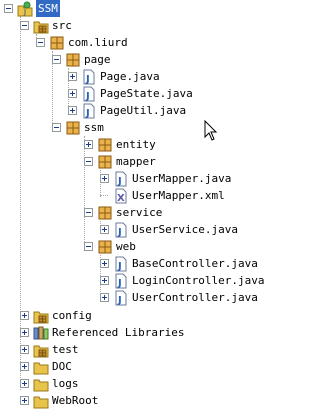 The height and width of the screenshot is (412, 320). I want to click on tree-node-page: page, so click(81, 59).